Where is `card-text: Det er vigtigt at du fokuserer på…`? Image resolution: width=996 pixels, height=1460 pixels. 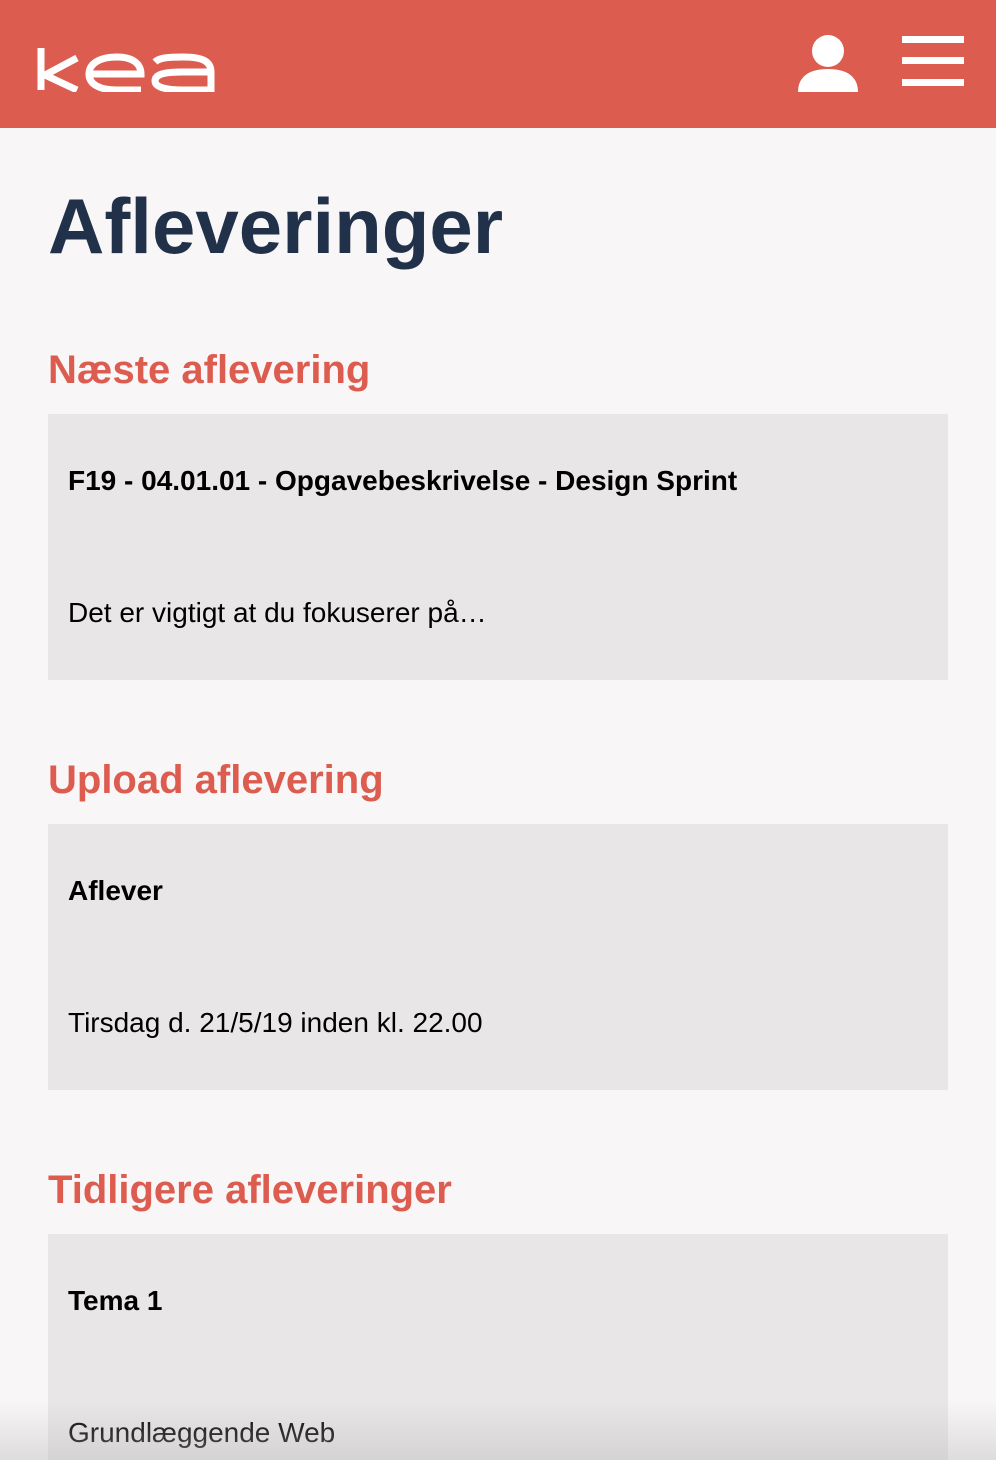
card-text: Det er vigtigt at du fokuserer på… is located at coordinates (277, 612).